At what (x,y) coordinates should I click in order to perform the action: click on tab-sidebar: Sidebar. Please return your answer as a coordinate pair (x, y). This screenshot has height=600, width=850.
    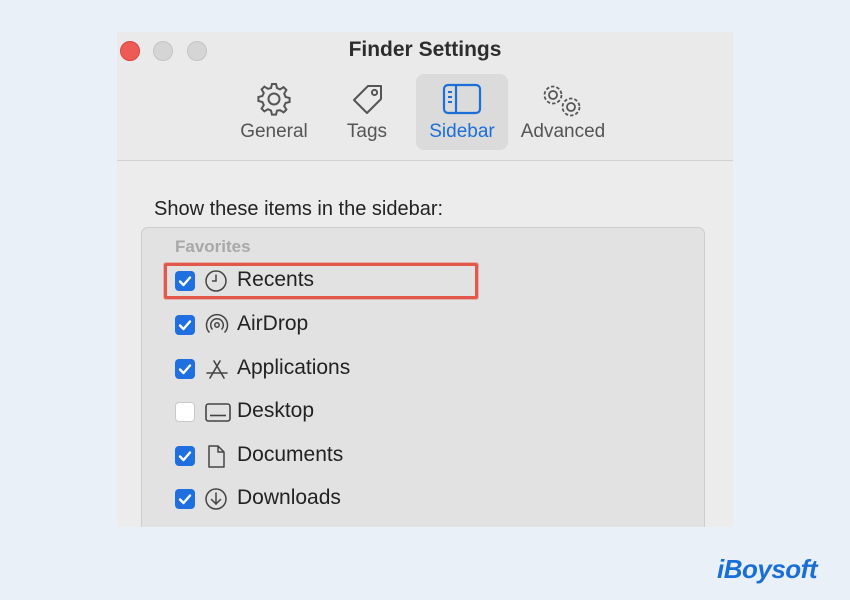
    Looking at the image, I should click on (462, 112).